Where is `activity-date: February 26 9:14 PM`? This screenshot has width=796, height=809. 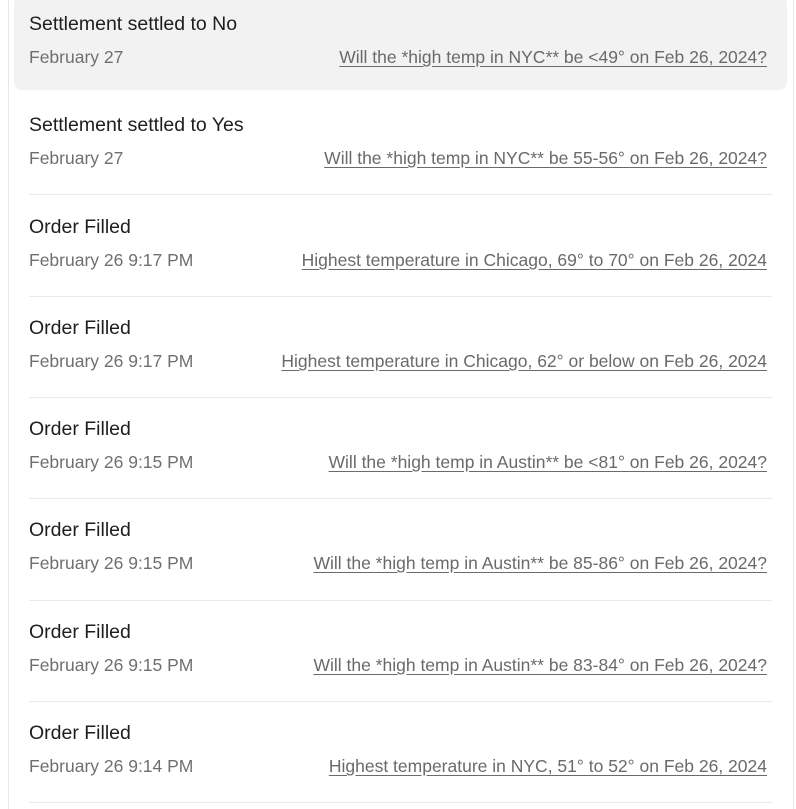 activity-date: February 26 9:14 PM is located at coordinates (111, 766).